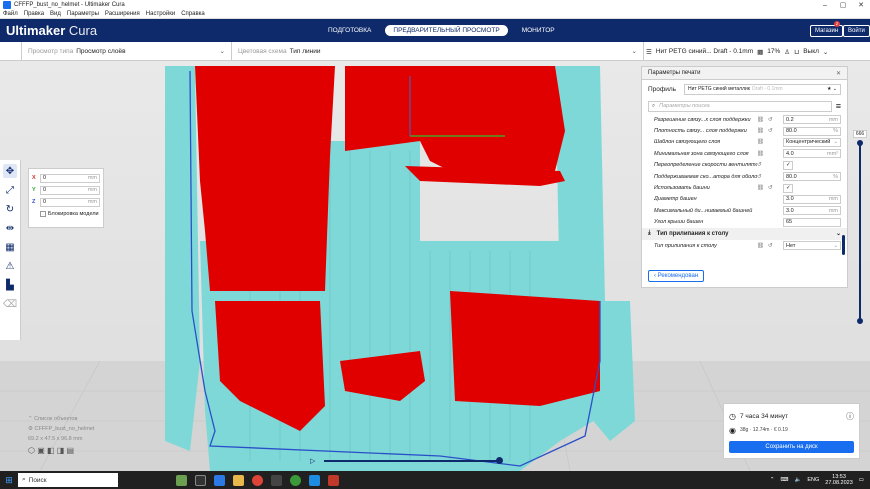 This screenshot has height=489, width=870. I want to click on app-red-icon, so click(333, 480).